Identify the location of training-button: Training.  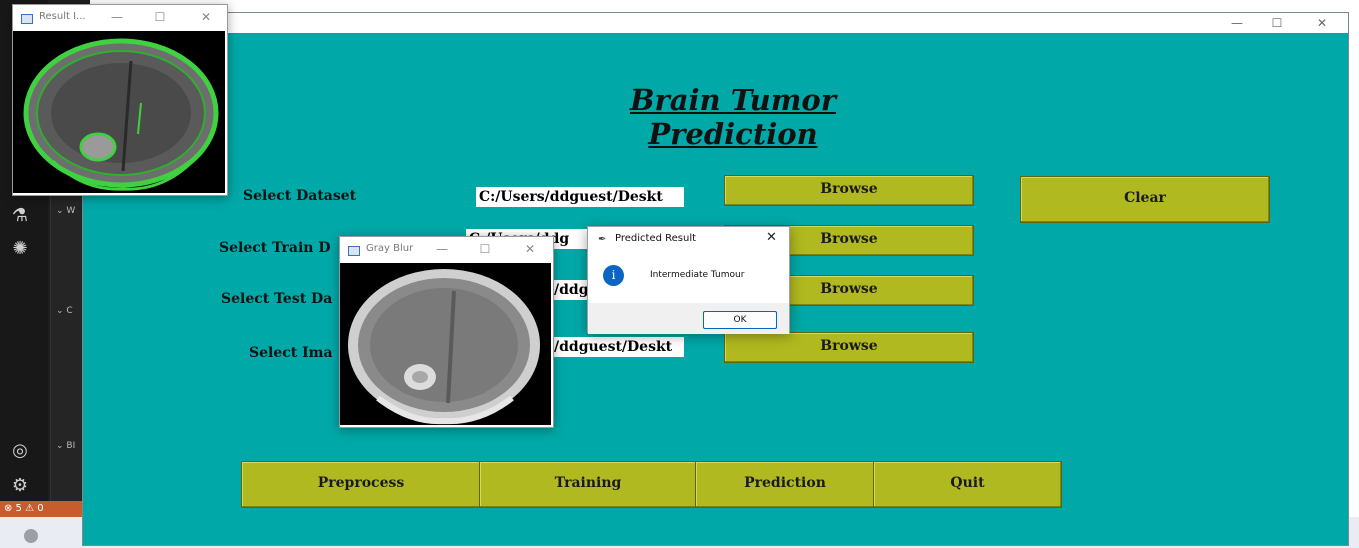
(588, 484).